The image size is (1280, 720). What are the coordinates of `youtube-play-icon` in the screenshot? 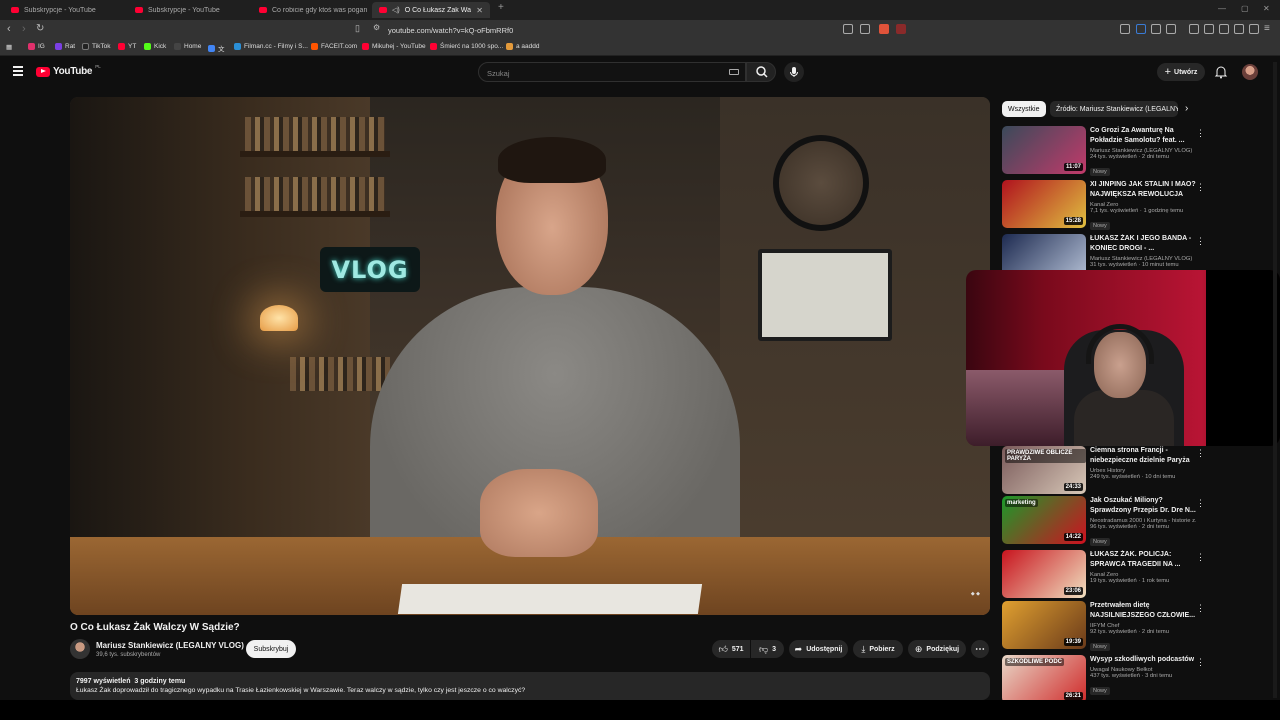 It's located at (43, 71).